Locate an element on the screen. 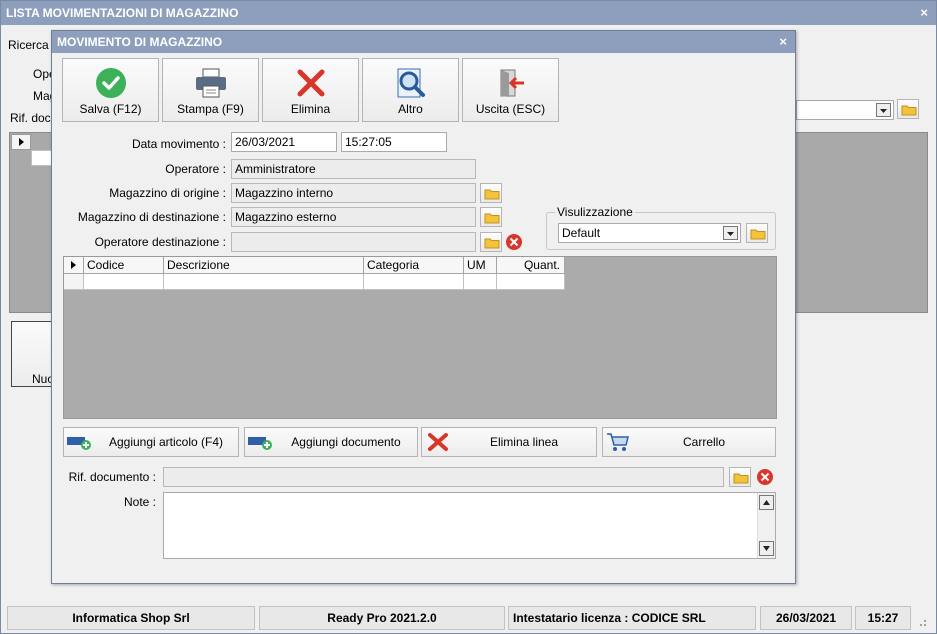  elimina-linea-button: Elimina linea is located at coordinates (509, 442).